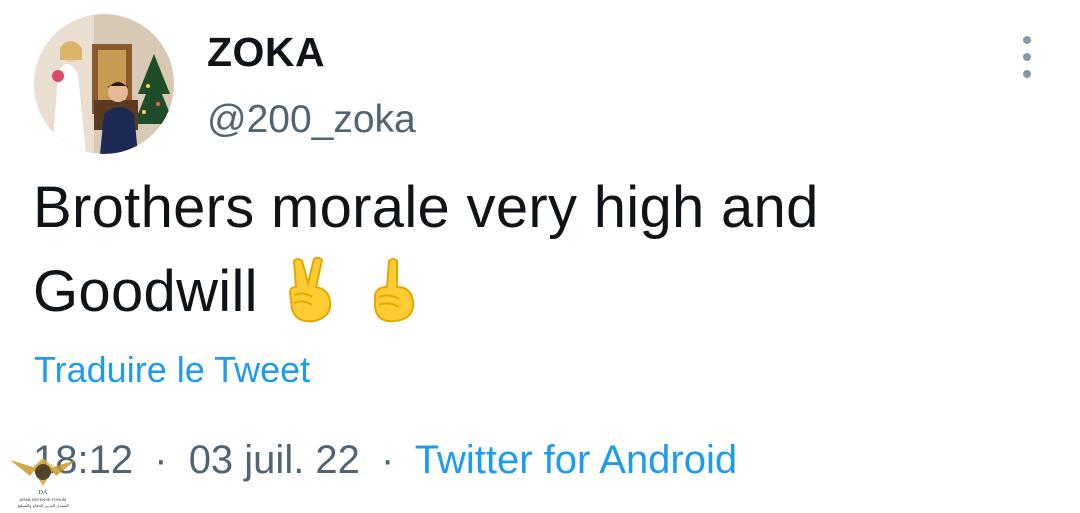  What do you see at coordinates (43, 499) in the screenshot?
I see `svg-text: ARAB DEFENSE FORUM` at bounding box center [43, 499].